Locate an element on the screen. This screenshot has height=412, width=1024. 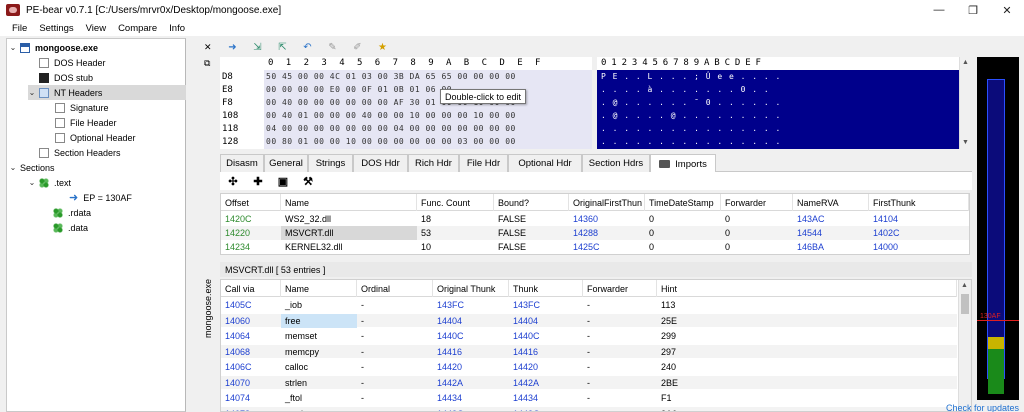
tree-item-text-section: ⌄ .text is located at coordinates (49, 182).